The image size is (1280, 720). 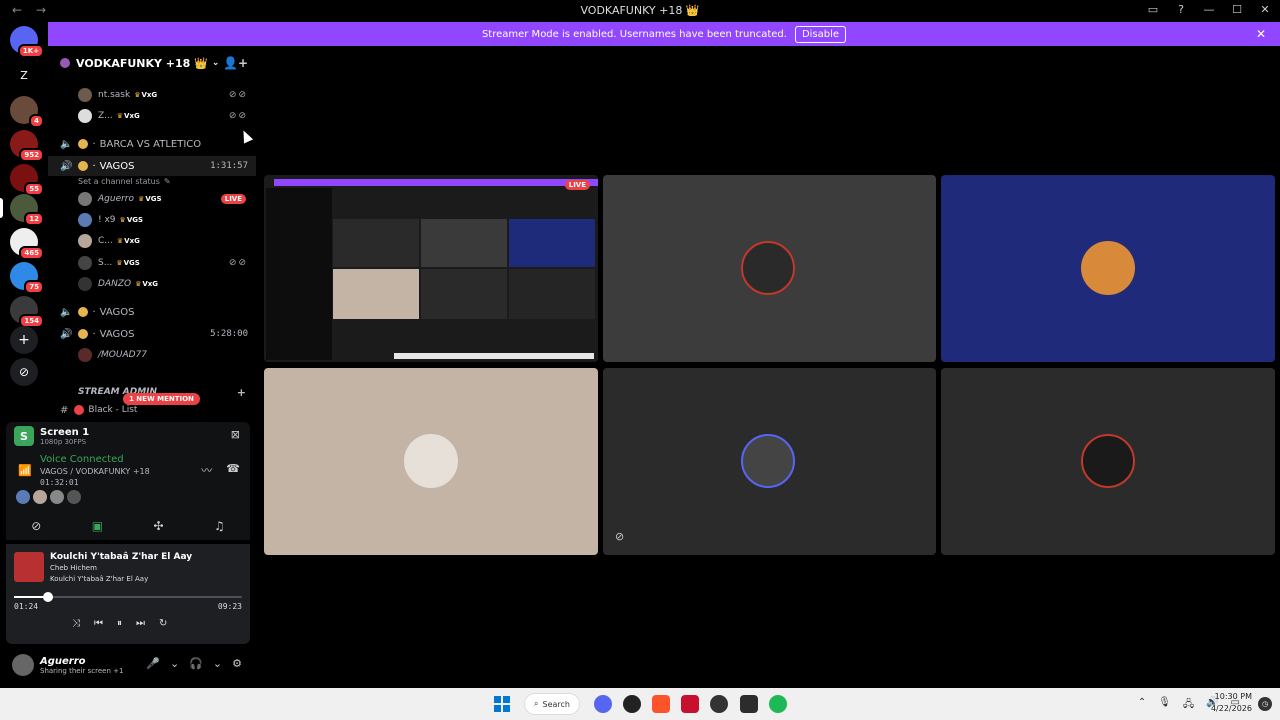 What do you see at coordinates (1164, 705) in the screenshot?
I see `microphone-icon: 🎙` at bounding box center [1164, 705].